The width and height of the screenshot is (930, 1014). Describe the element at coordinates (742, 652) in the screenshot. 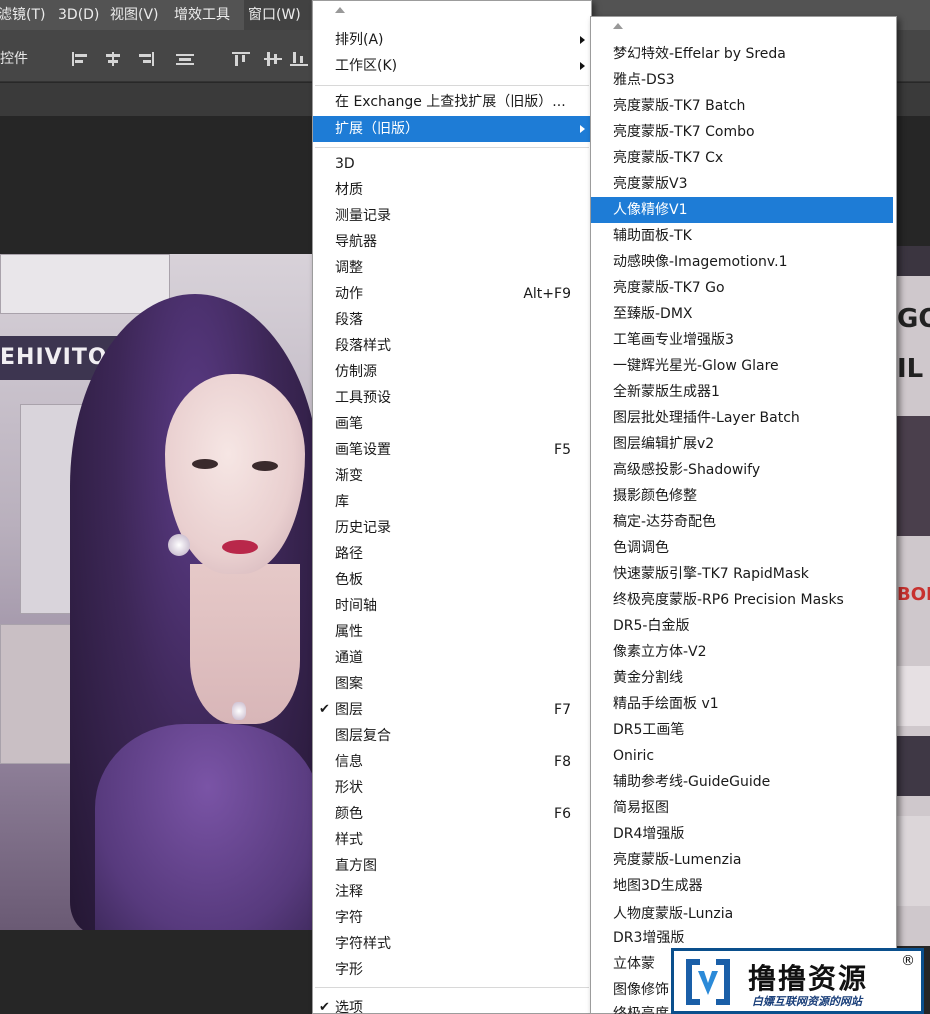

I see `extension-item: 像素立方体-V2` at that location.